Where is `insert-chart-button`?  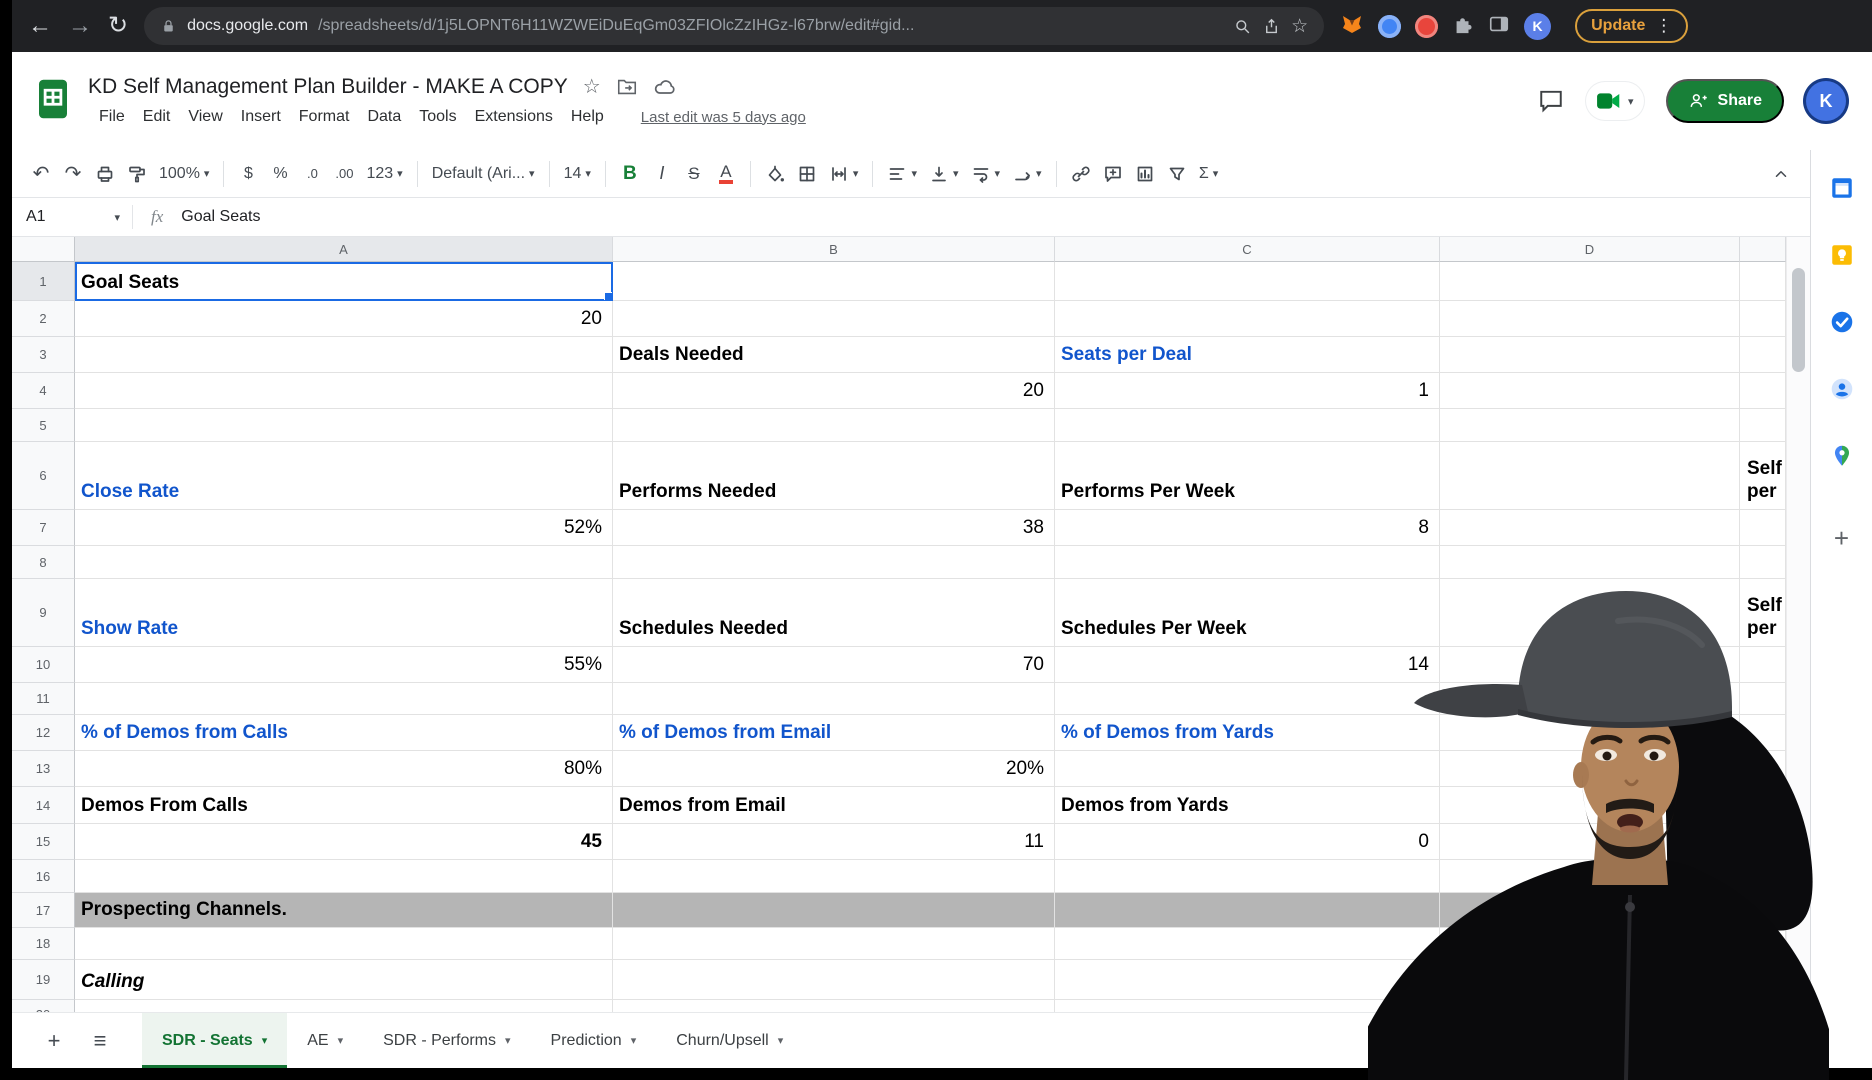 insert-chart-button is located at coordinates (1145, 174).